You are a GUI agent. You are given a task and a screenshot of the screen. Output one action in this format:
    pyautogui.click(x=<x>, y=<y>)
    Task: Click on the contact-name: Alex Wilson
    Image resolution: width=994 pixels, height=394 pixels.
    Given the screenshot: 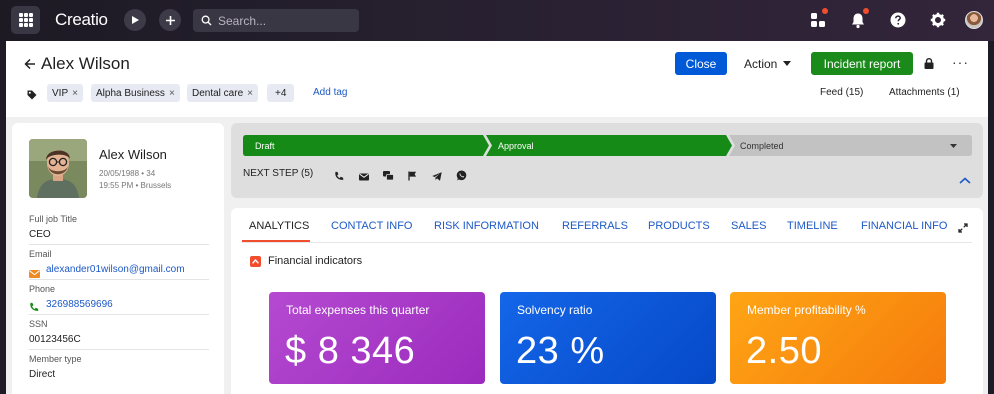 What is the action you would take?
    pyautogui.click(x=133, y=154)
    